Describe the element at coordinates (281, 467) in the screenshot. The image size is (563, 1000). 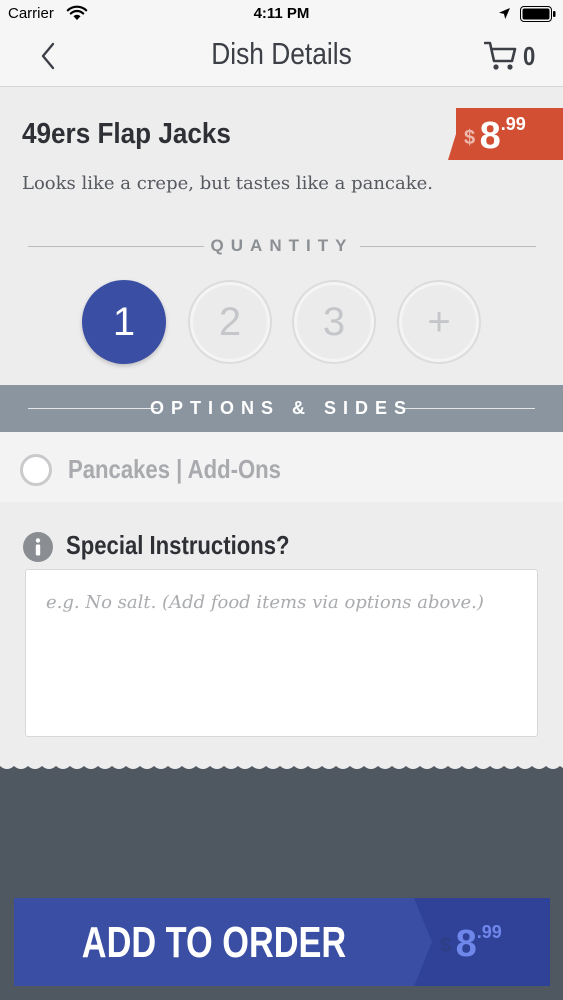
I see `option-pancakes-add-ons: Pancakes | Add-Ons` at that location.